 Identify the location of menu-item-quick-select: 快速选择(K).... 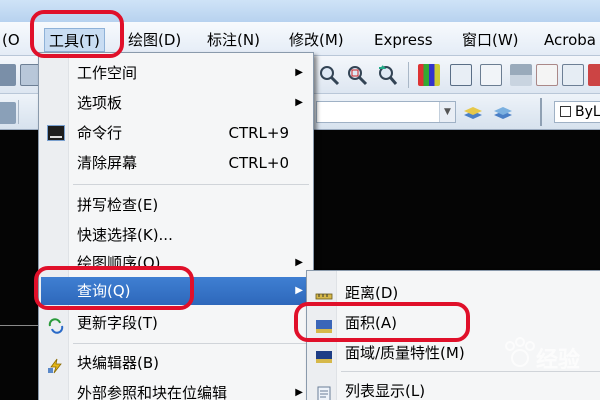
(176, 235).